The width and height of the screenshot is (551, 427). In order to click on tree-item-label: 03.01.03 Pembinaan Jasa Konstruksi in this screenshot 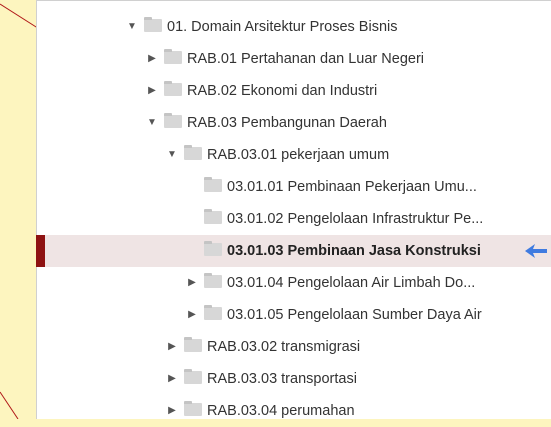, I will do `click(354, 251)`.